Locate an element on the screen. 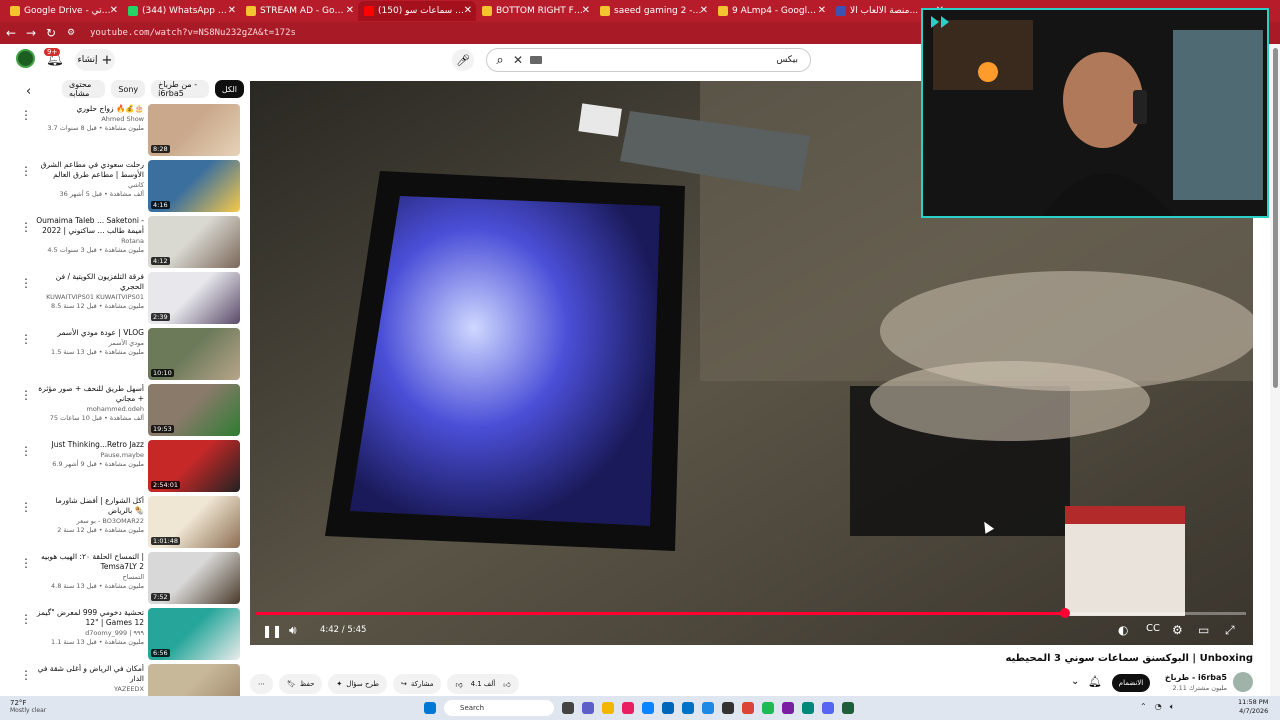  reload-icon: ↻ is located at coordinates (51, 33).